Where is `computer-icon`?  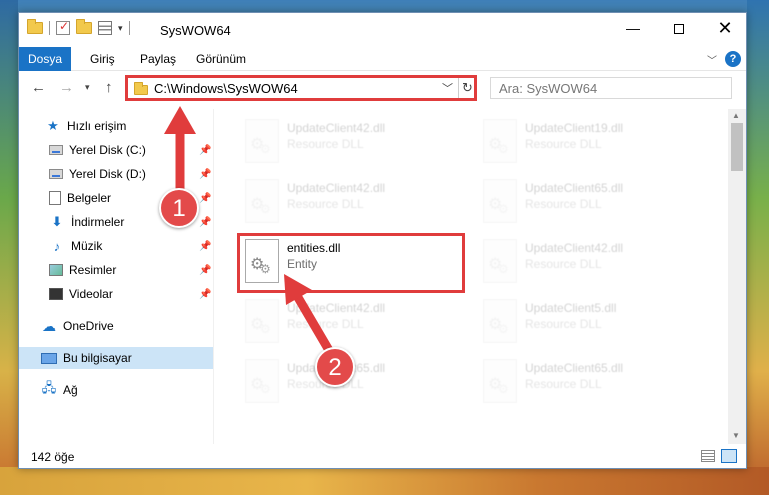 computer-icon is located at coordinates (49, 358).